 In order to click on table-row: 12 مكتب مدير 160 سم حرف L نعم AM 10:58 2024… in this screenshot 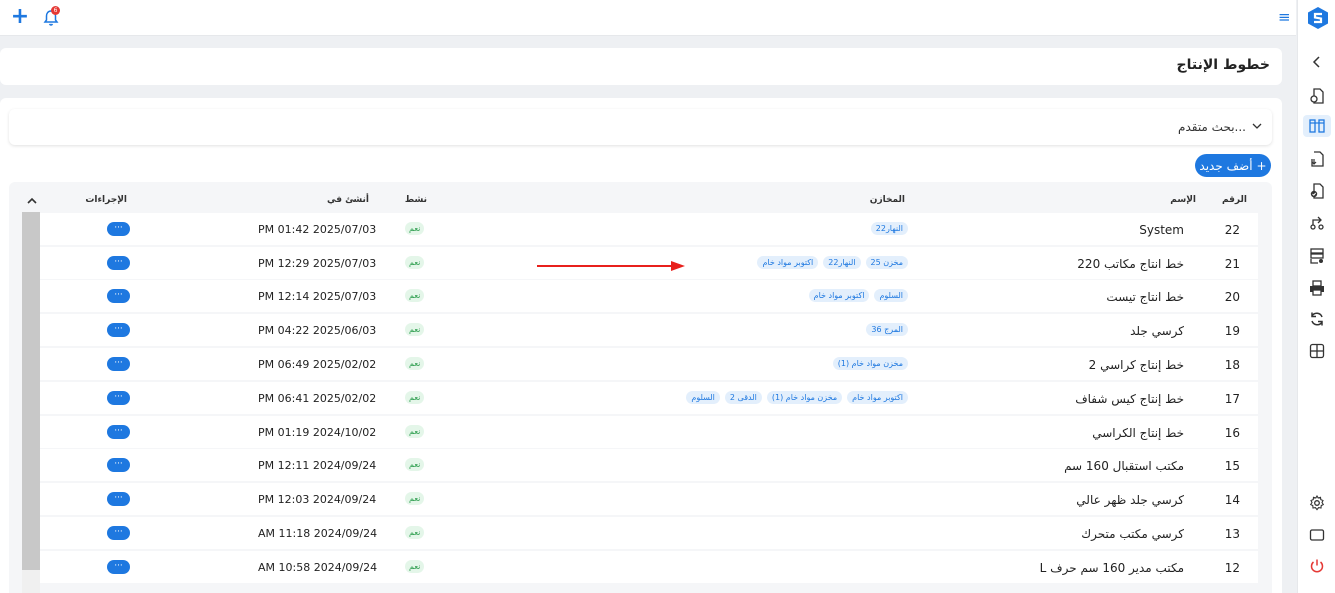, I will do `click(649, 567)`.